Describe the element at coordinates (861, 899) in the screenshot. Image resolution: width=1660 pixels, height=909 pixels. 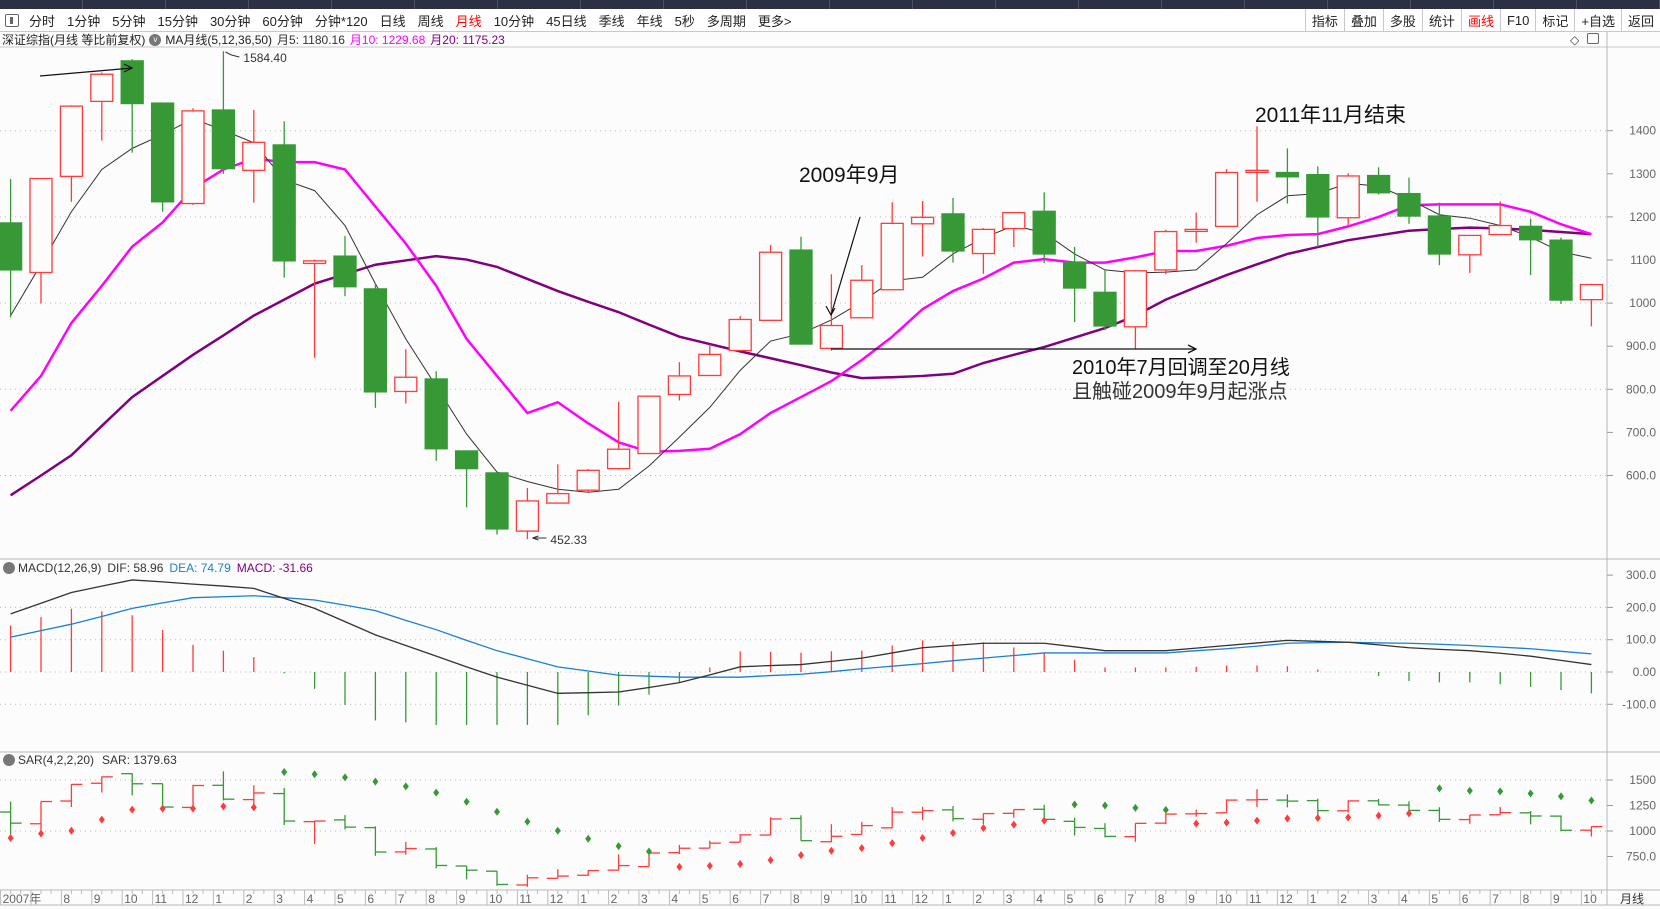
I see `x-axis-label: 10` at that location.